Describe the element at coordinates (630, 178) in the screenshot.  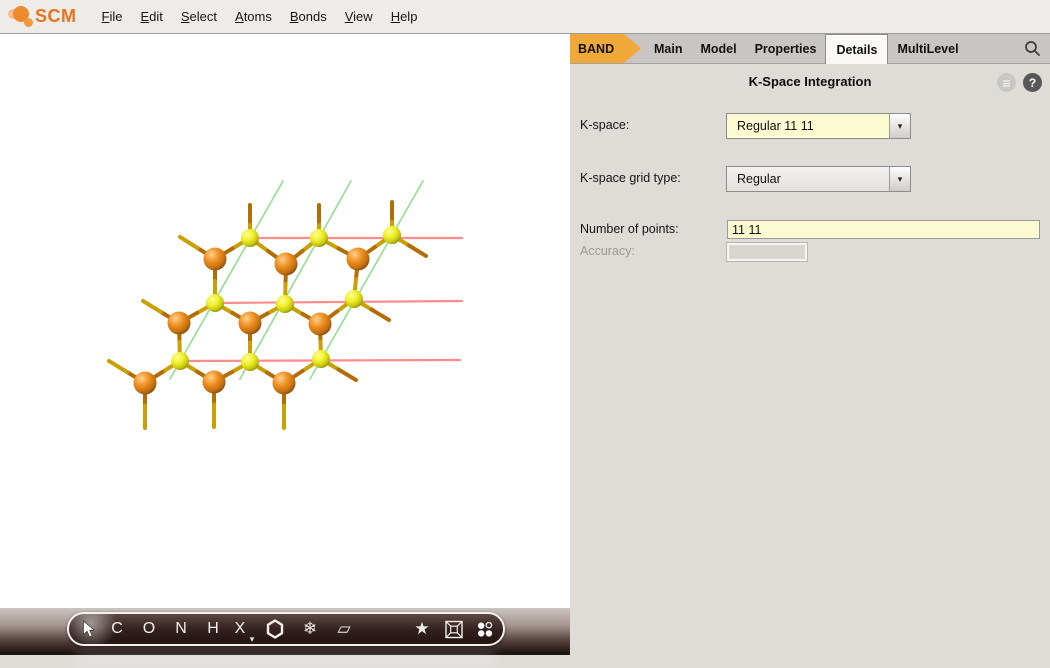
I see `grid-type-label: K-space grid type:` at that location.